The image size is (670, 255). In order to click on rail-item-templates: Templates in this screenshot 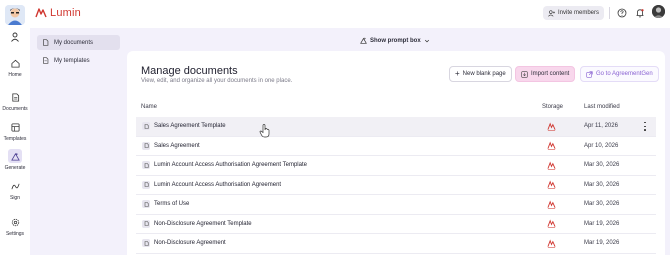, I will do `click(15, 131)`.